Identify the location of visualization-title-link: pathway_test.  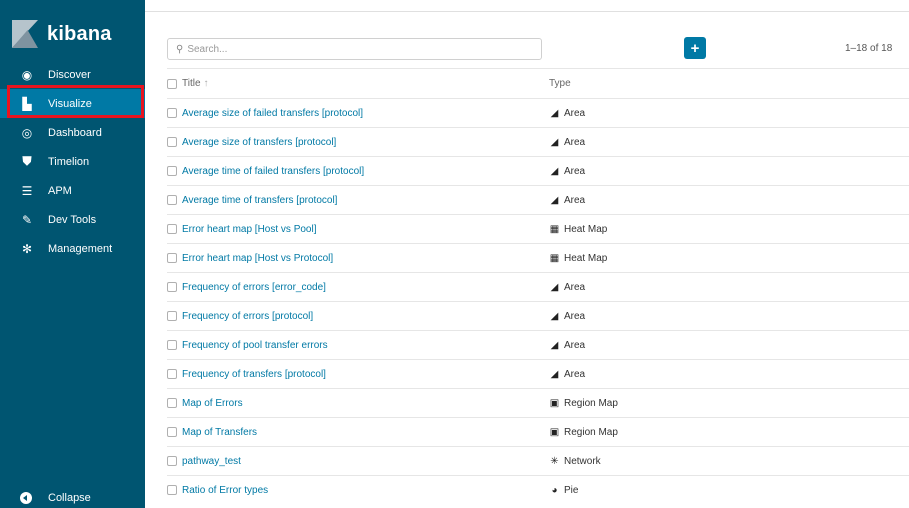
(211, 461).